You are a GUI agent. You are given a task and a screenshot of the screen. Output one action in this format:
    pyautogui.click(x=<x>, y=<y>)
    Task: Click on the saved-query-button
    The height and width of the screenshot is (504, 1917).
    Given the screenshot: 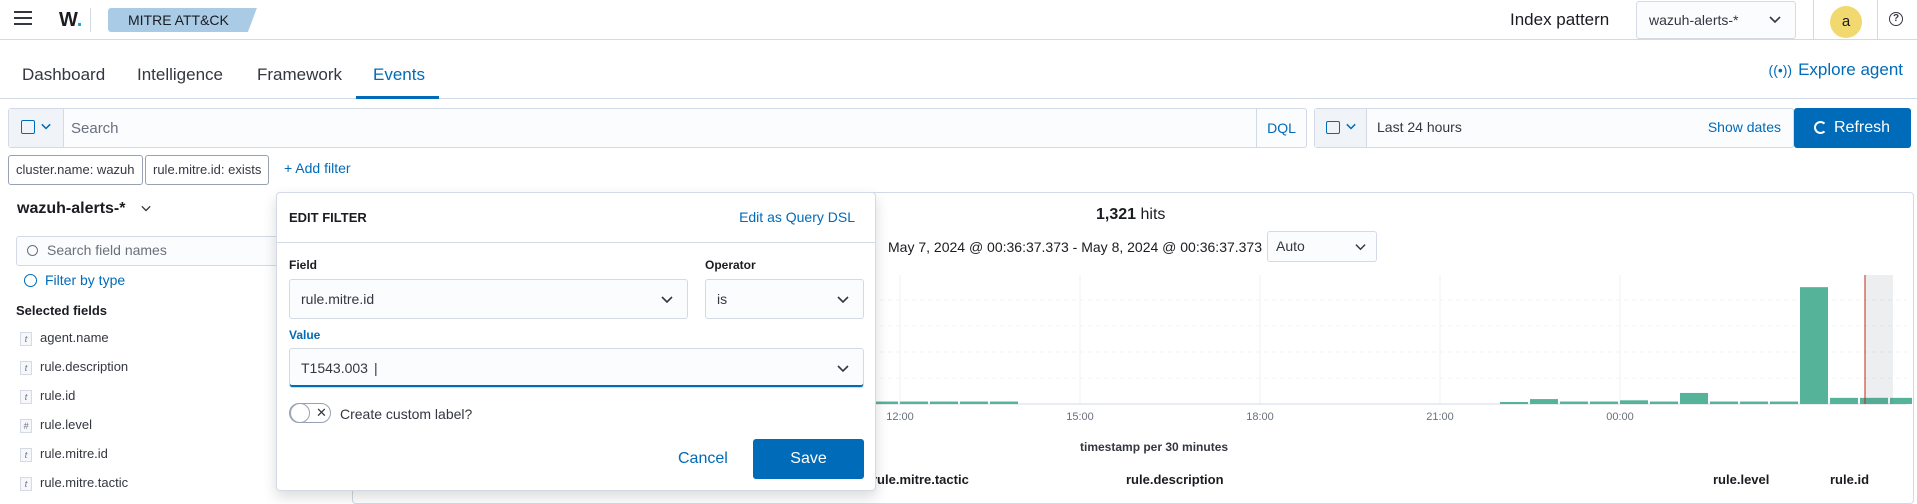 What is the action you would take?
    pyautogui.click(x=36, y=128)
    